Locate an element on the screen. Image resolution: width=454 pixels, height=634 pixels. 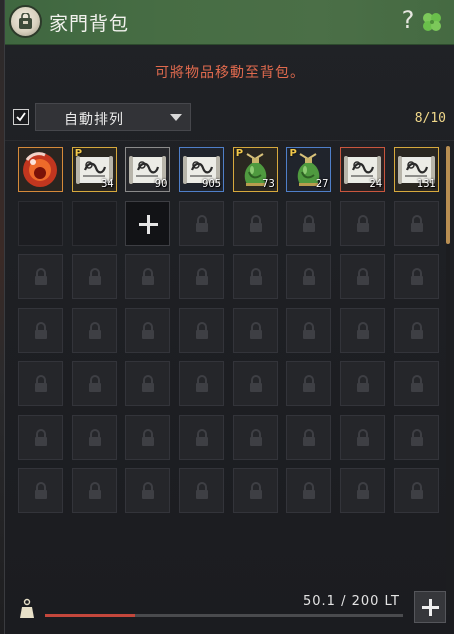
window-header: 家門背包 ? is located at coordinates (229, 22).